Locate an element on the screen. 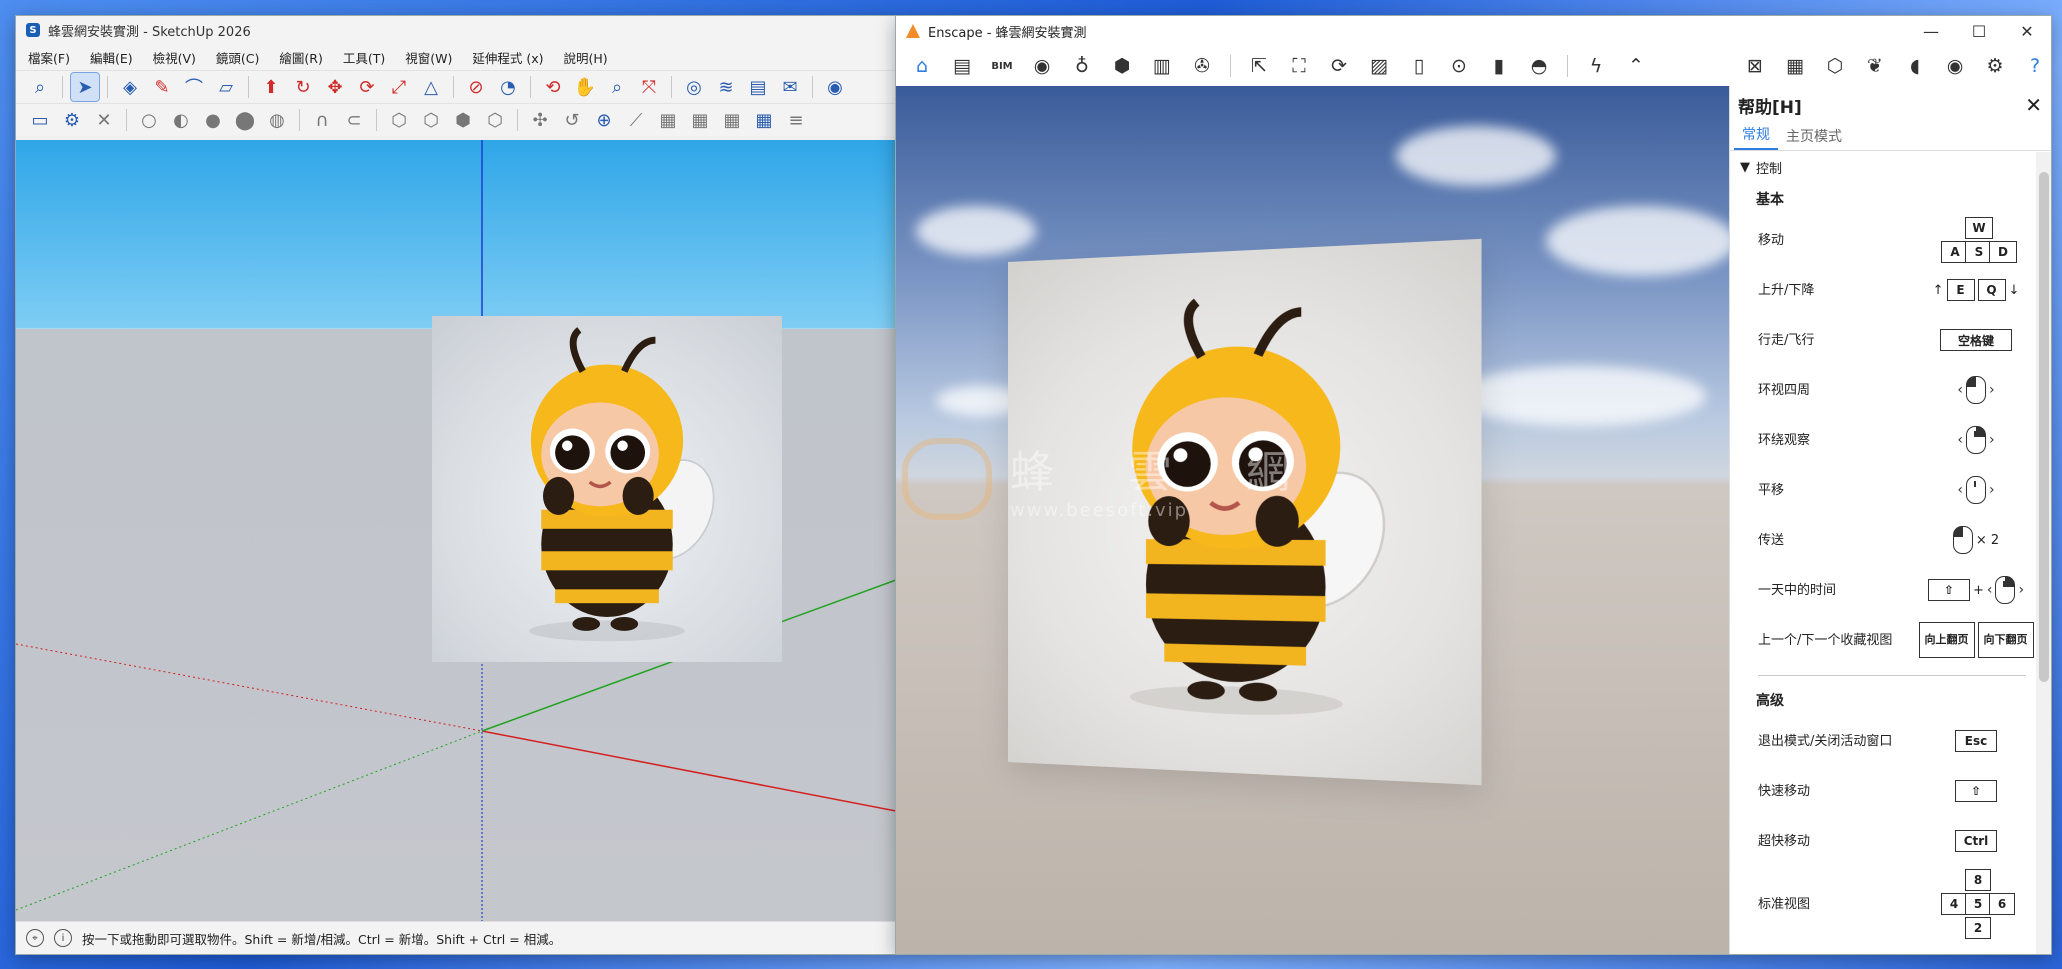  lightning-icon: ϟ is located at coordinates (1596, 66).